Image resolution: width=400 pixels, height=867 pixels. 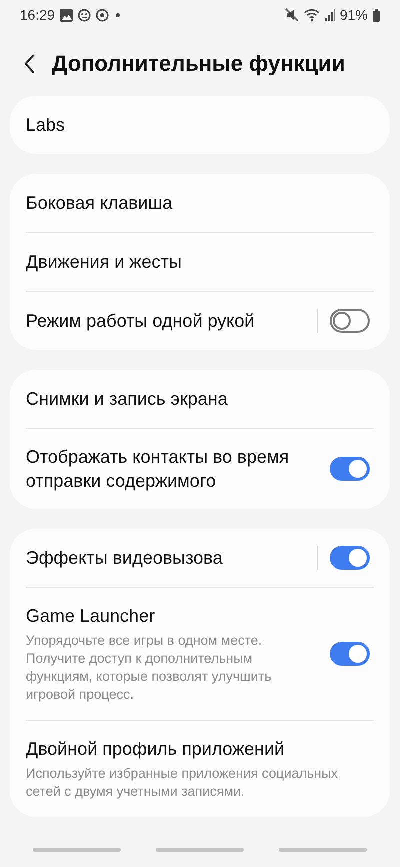 I want to click on row-title: Боковая клавиша, so click(x=100, y=204).